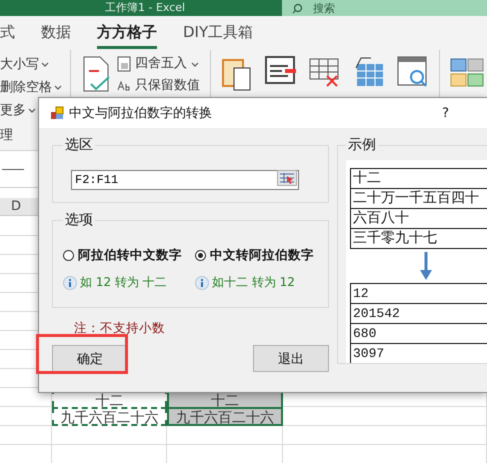 The image size is (487, 463). I want to click on table-cell: 十二, so click(419, 179).